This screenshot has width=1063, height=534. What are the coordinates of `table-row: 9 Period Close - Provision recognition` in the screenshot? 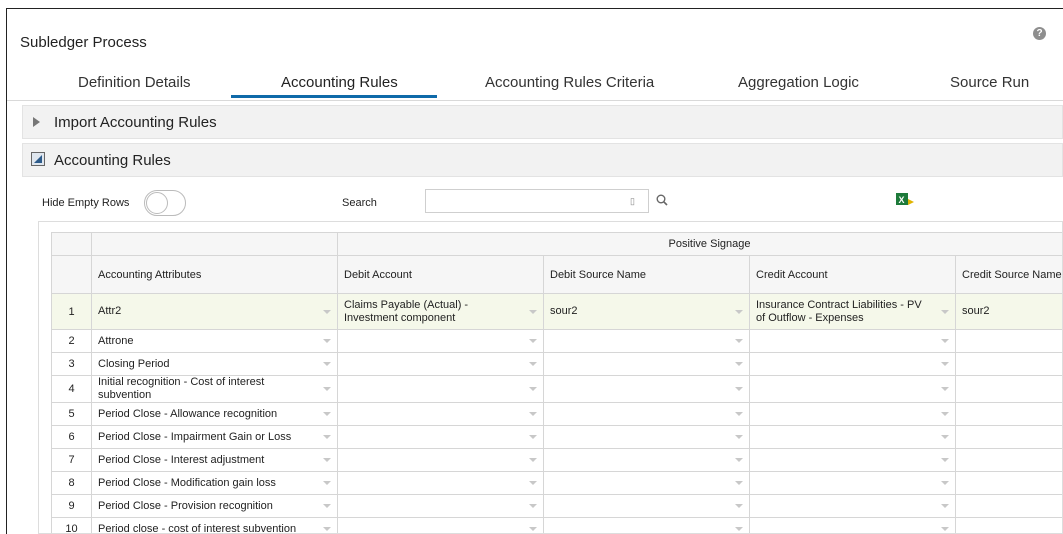 It's located at (556, 506).